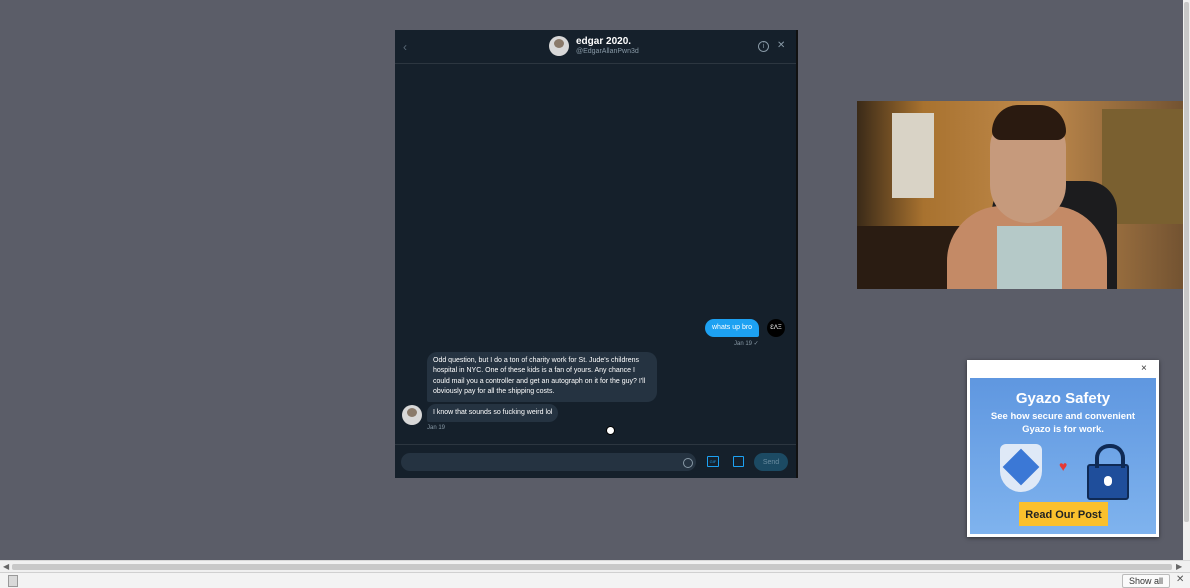  What do you see at coordinates (1021, 468) in the screenshot?
I see `shield-icon` at bounding box center [1021, 468].